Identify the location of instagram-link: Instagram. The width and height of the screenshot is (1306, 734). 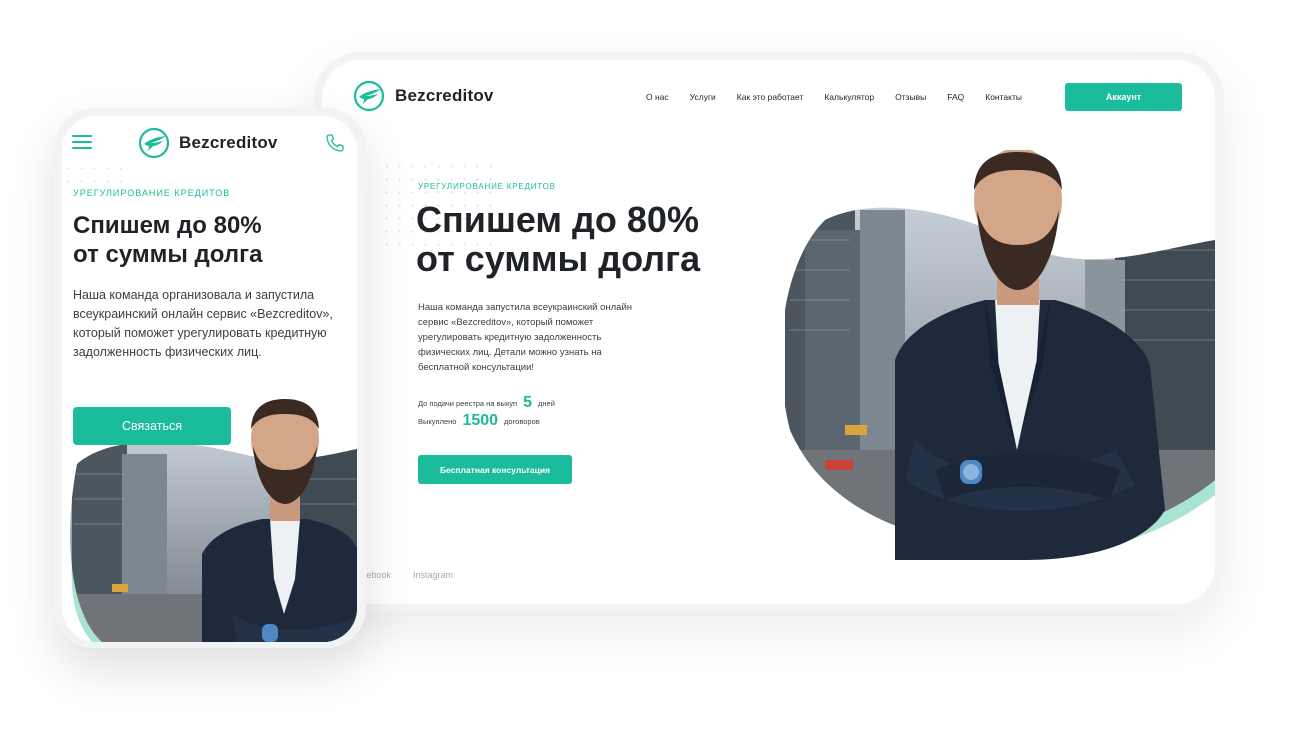
(433, 575).